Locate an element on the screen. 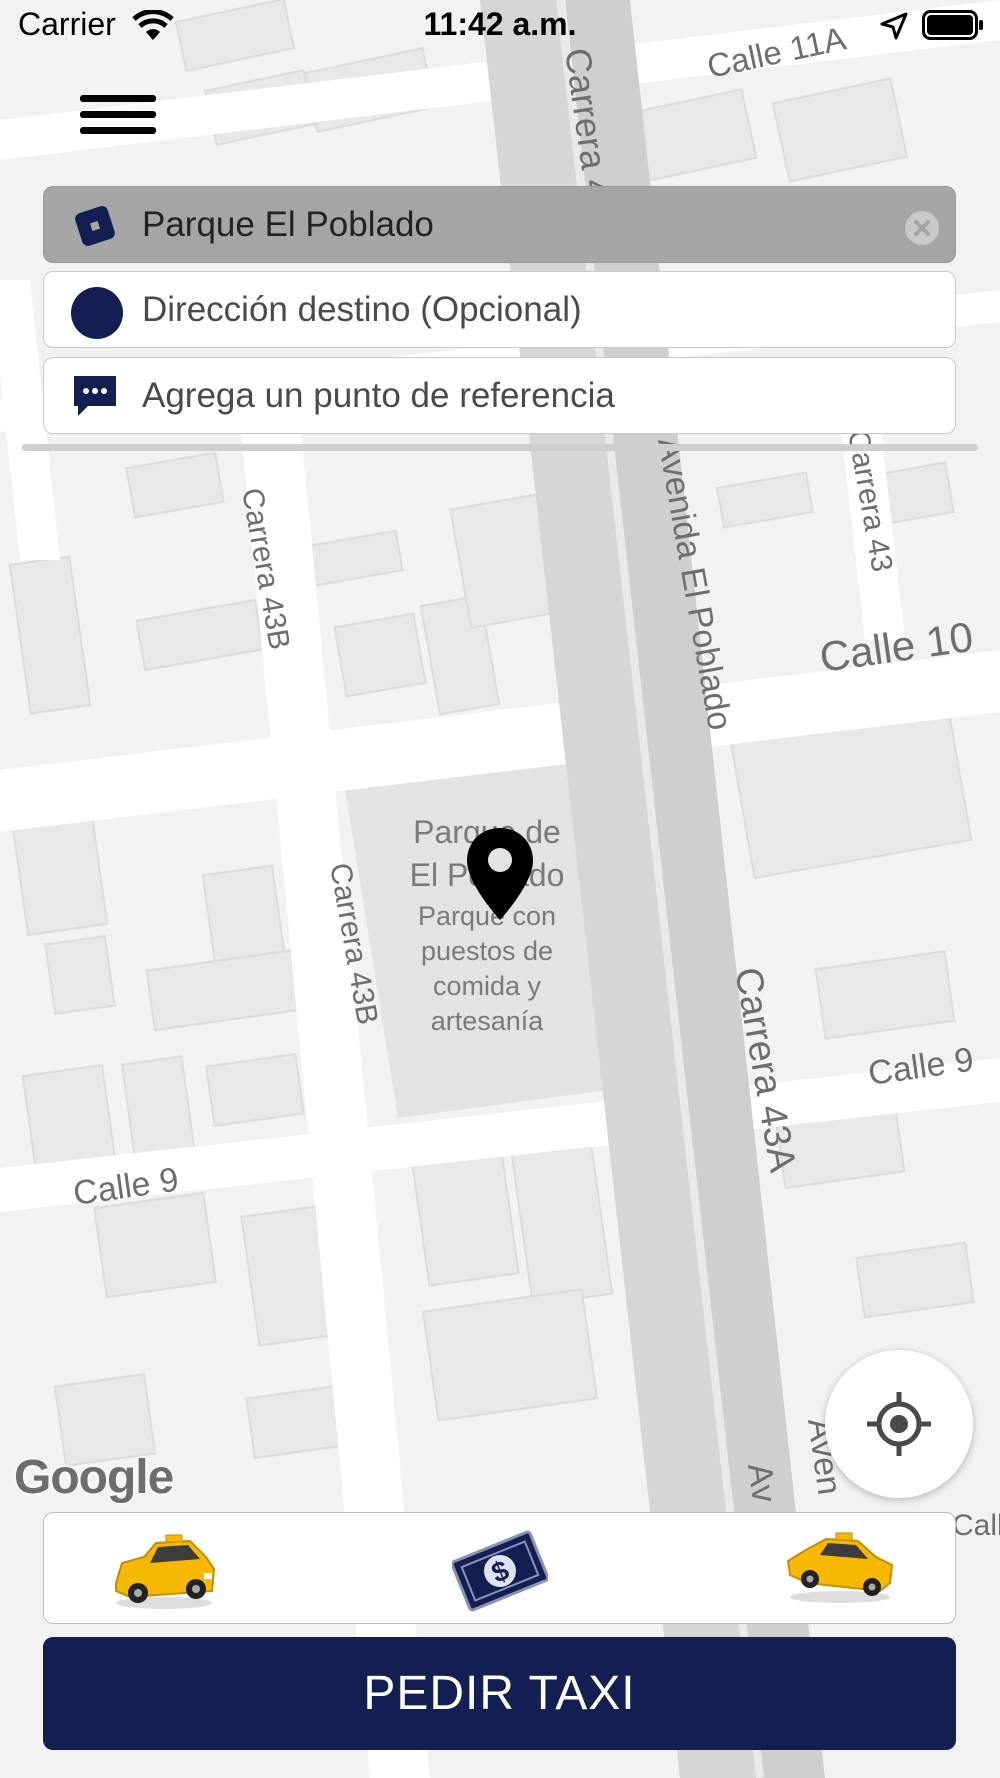 This screenshot has width=1000, height=1778. taxi-hatchback-option is located at coordinates (164, 1569).